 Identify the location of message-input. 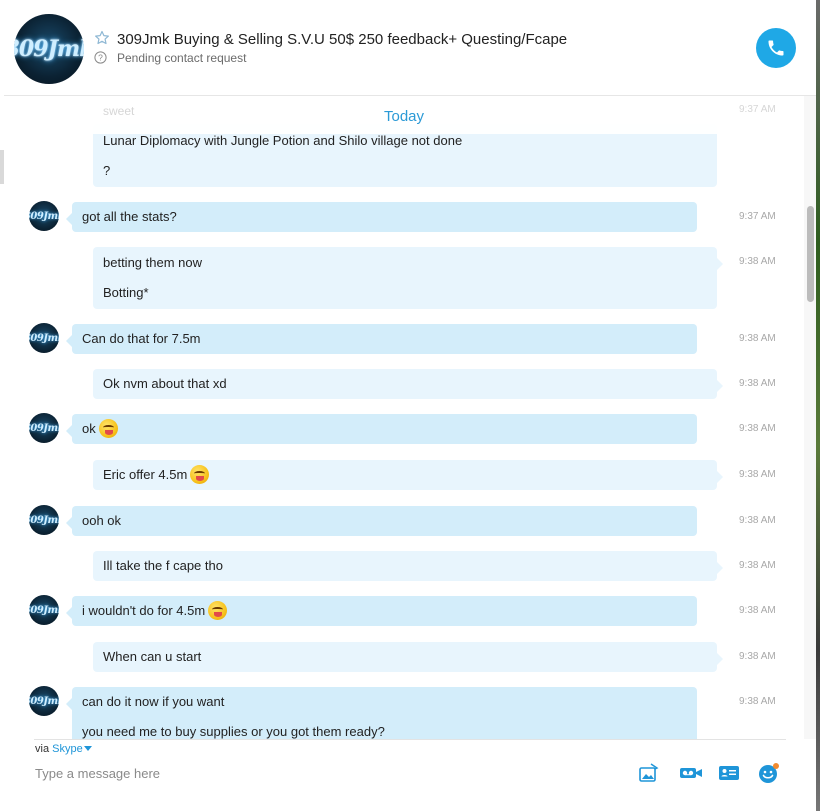
(325, 773).